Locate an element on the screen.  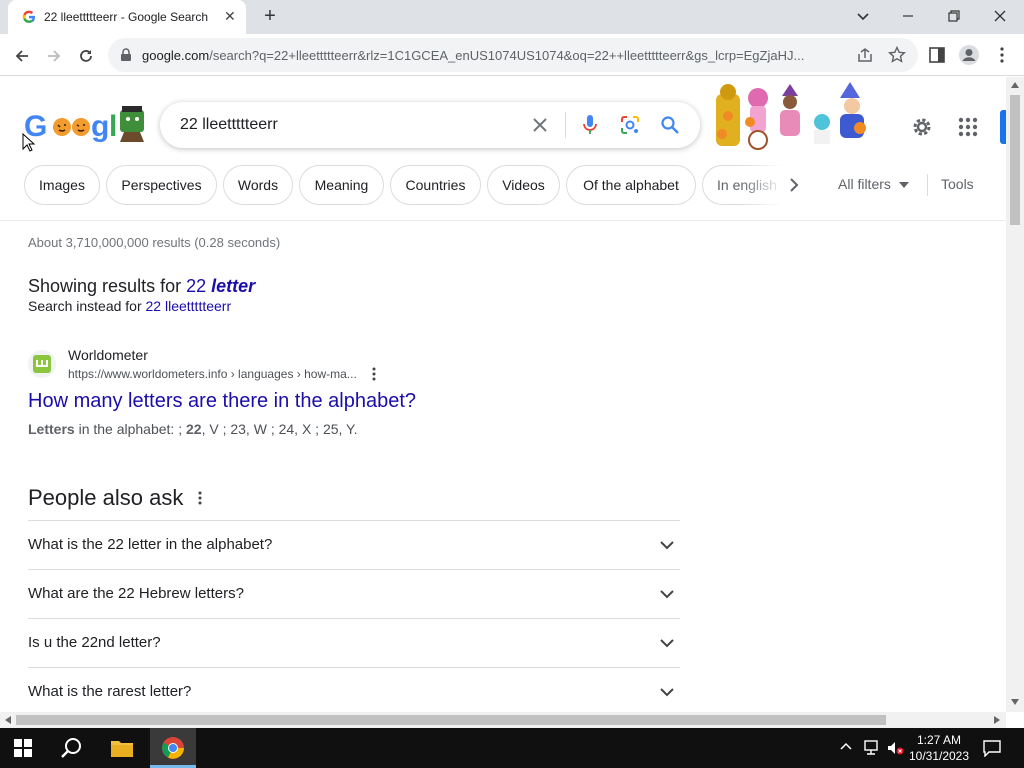
chip-fade is located at coordinates (762, 185).